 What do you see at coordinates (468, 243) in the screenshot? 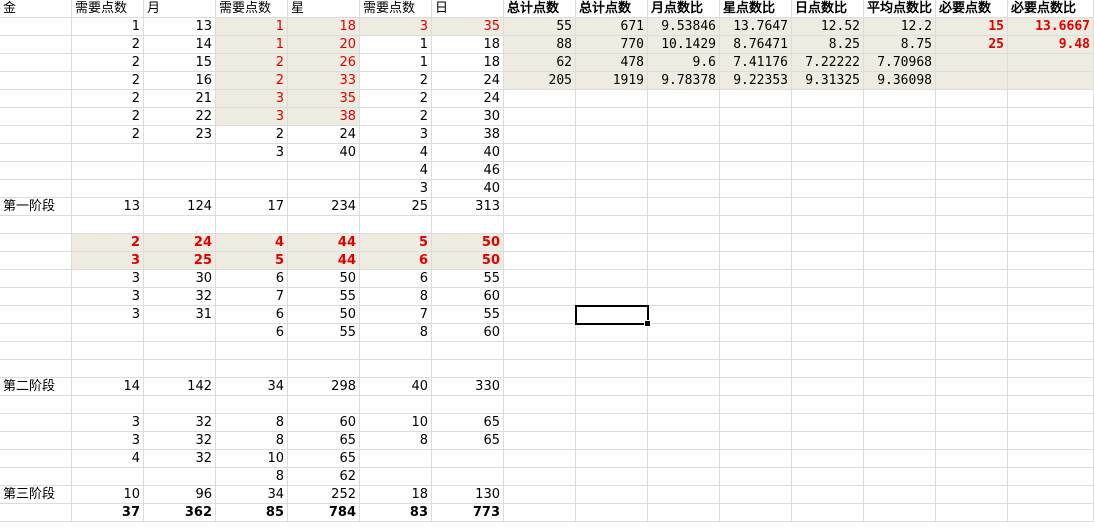
I see `sheet-cell: 50` at bounding box center [468, 243].